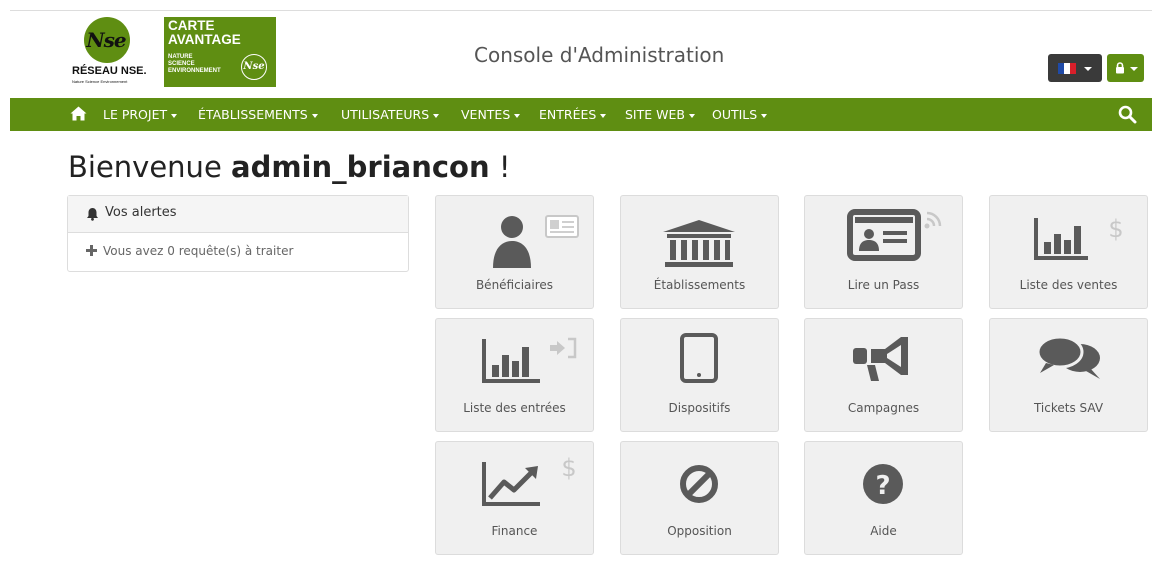  I want to click on tile-liste-des-ventes: $ Liste des ventes, so click(1068, 252).